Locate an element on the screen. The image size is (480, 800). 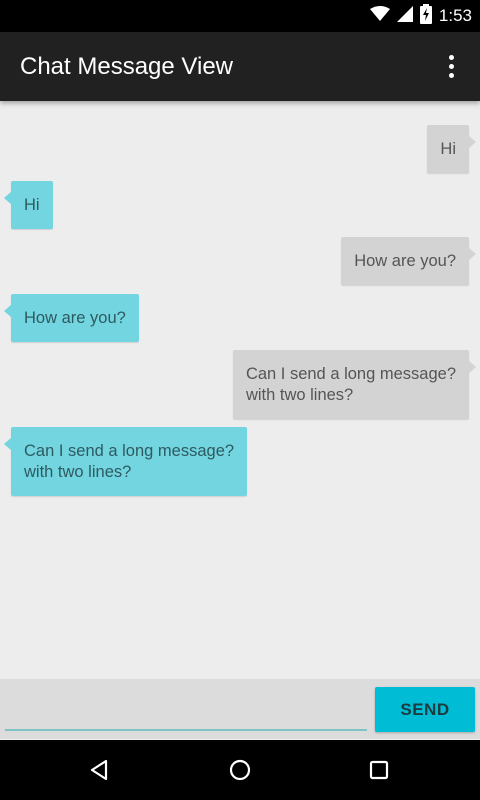
incoming-message: How are you? is located at coordinates (71, 318).